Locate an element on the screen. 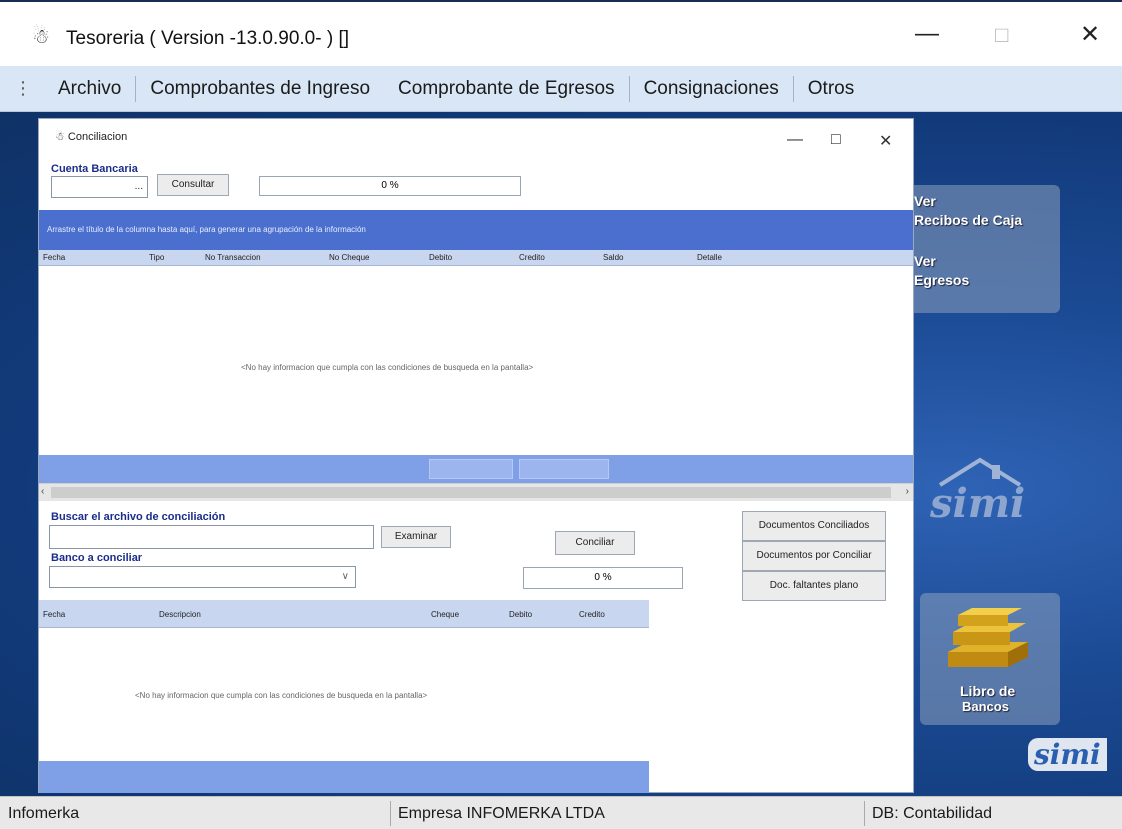 Image resolution: width=1122 pixels, height=829 pixels. conciliar-button: Conciliar is located at coordinates (595, 543).